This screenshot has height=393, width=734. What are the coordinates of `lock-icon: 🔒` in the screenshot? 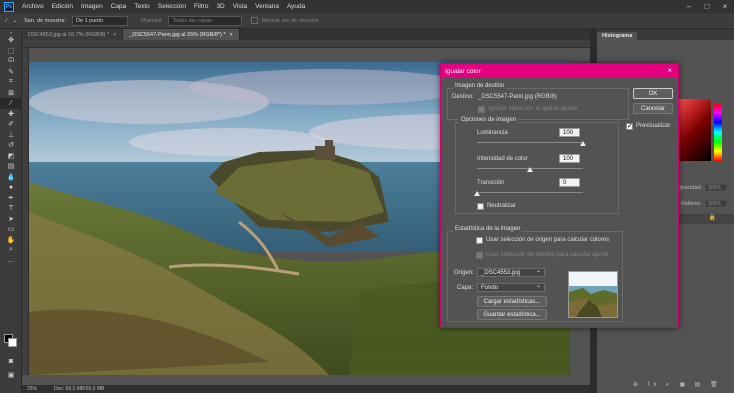 It's located at (712, 218).